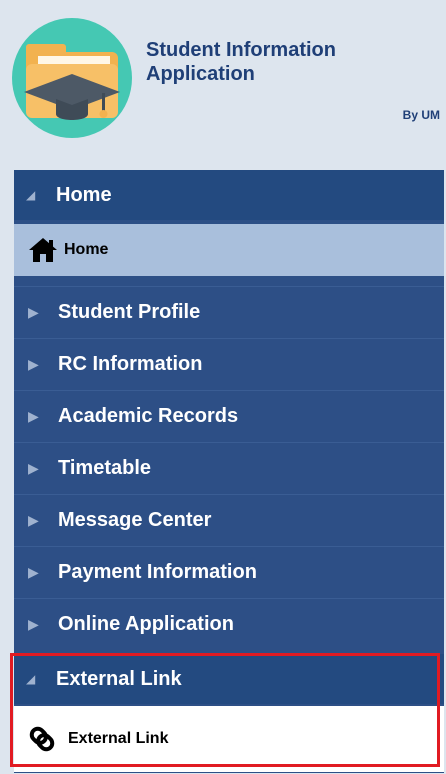  Describe the element at coordinates (84, 194) in the screenshot. I see `section-label-home: Home` at that location.